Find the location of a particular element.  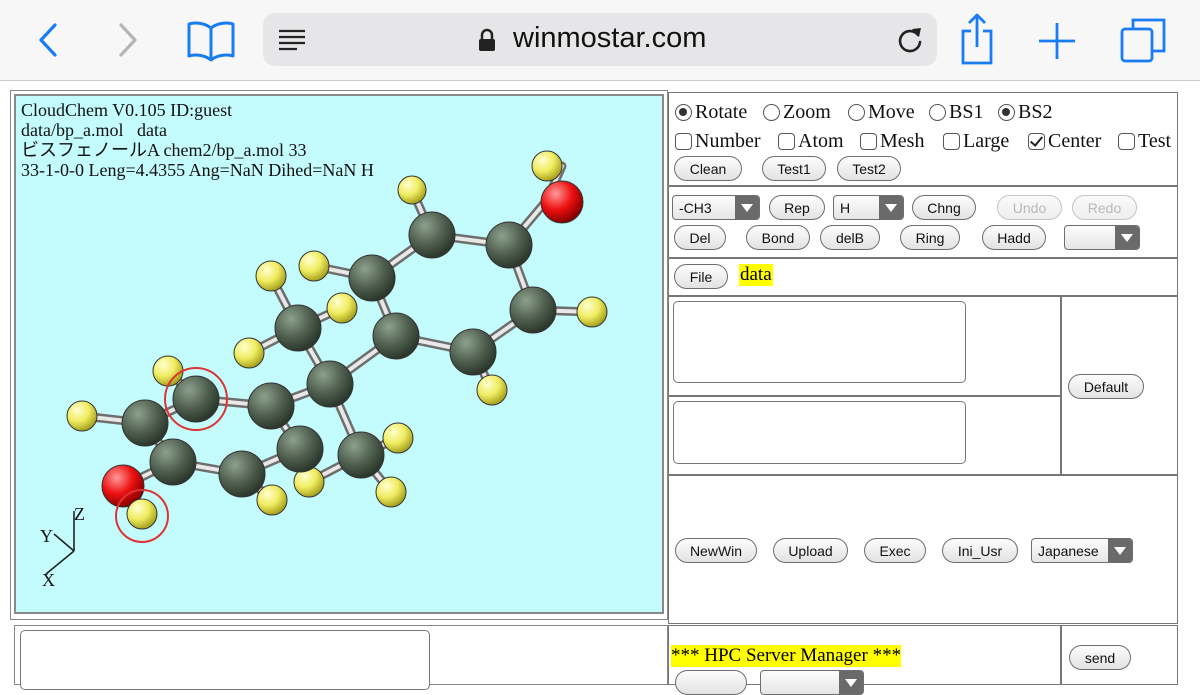

hadd-button: Hadd is located at coordinates (1014, 237).